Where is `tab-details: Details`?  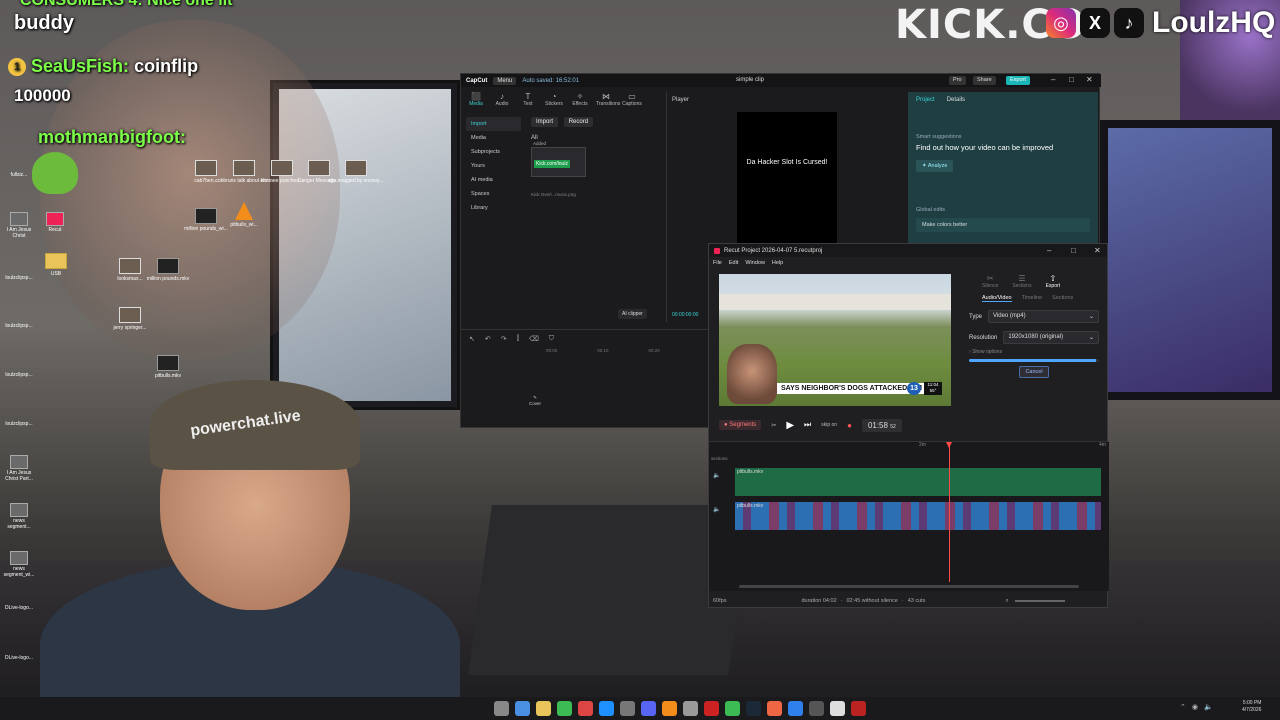
tab-details: Details is located at coordinates (956, 100).